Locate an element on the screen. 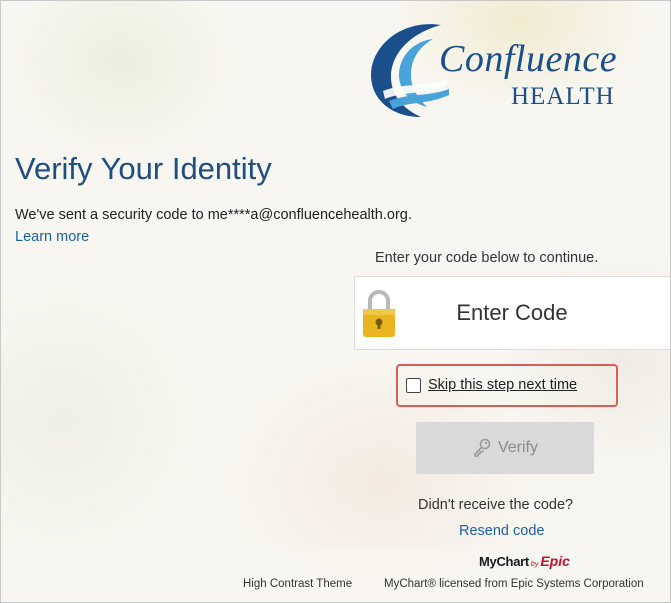 Image resolution: width=671 pixels, height=603 pixels. logo-subtitle: HEALTH is located at coordinates (563, 96).